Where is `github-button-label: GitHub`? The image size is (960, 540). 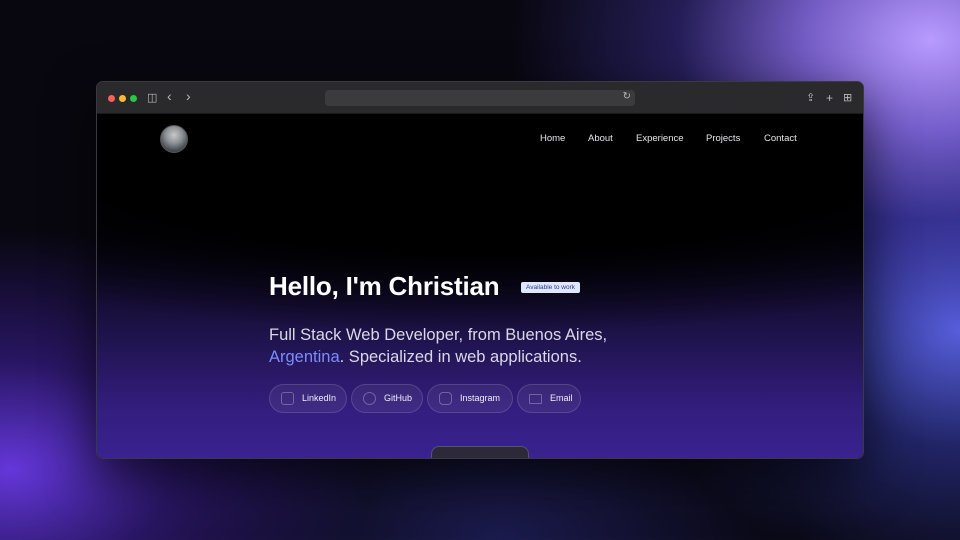
github-button-label: GitHub is located at coordinates (398, 398).